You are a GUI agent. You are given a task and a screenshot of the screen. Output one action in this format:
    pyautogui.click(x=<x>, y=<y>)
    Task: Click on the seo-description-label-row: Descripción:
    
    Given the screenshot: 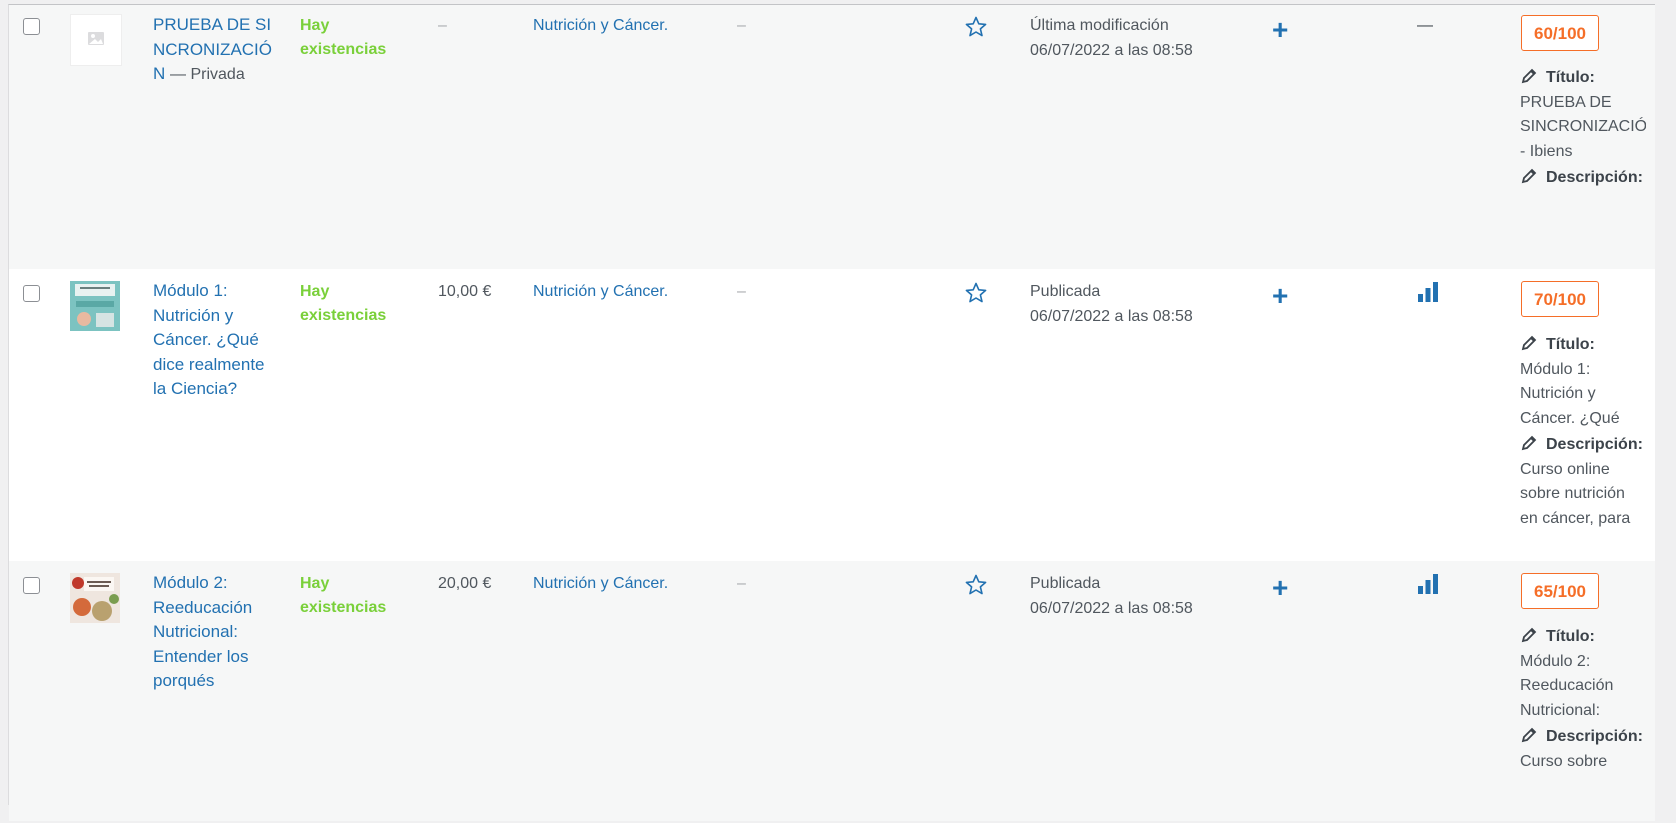 What is the action you would take?
    pyautogui.click(x=1581, y=178)
    